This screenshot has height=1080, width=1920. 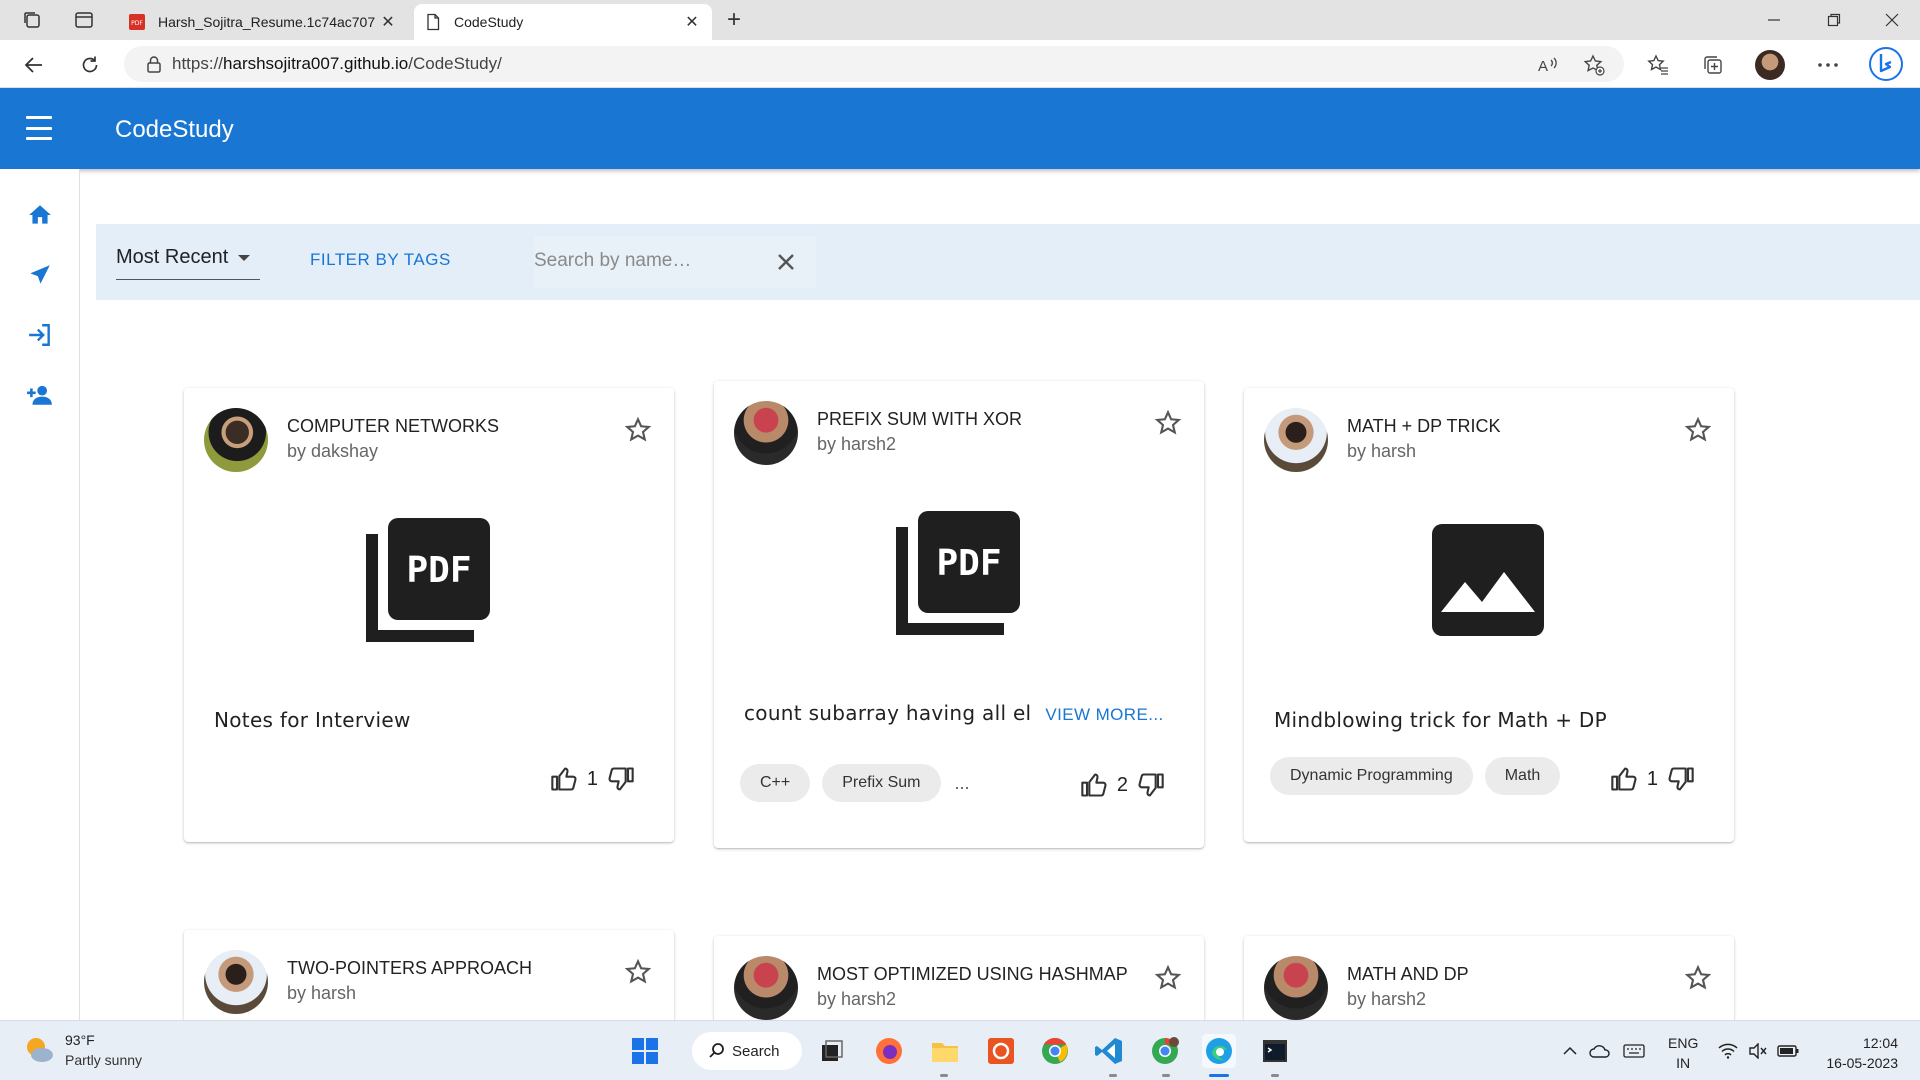 What do you see at coordinates (1728, 1051) in the screenshot?
I see `wifi-icon` at bounding box center [1728, 1051].